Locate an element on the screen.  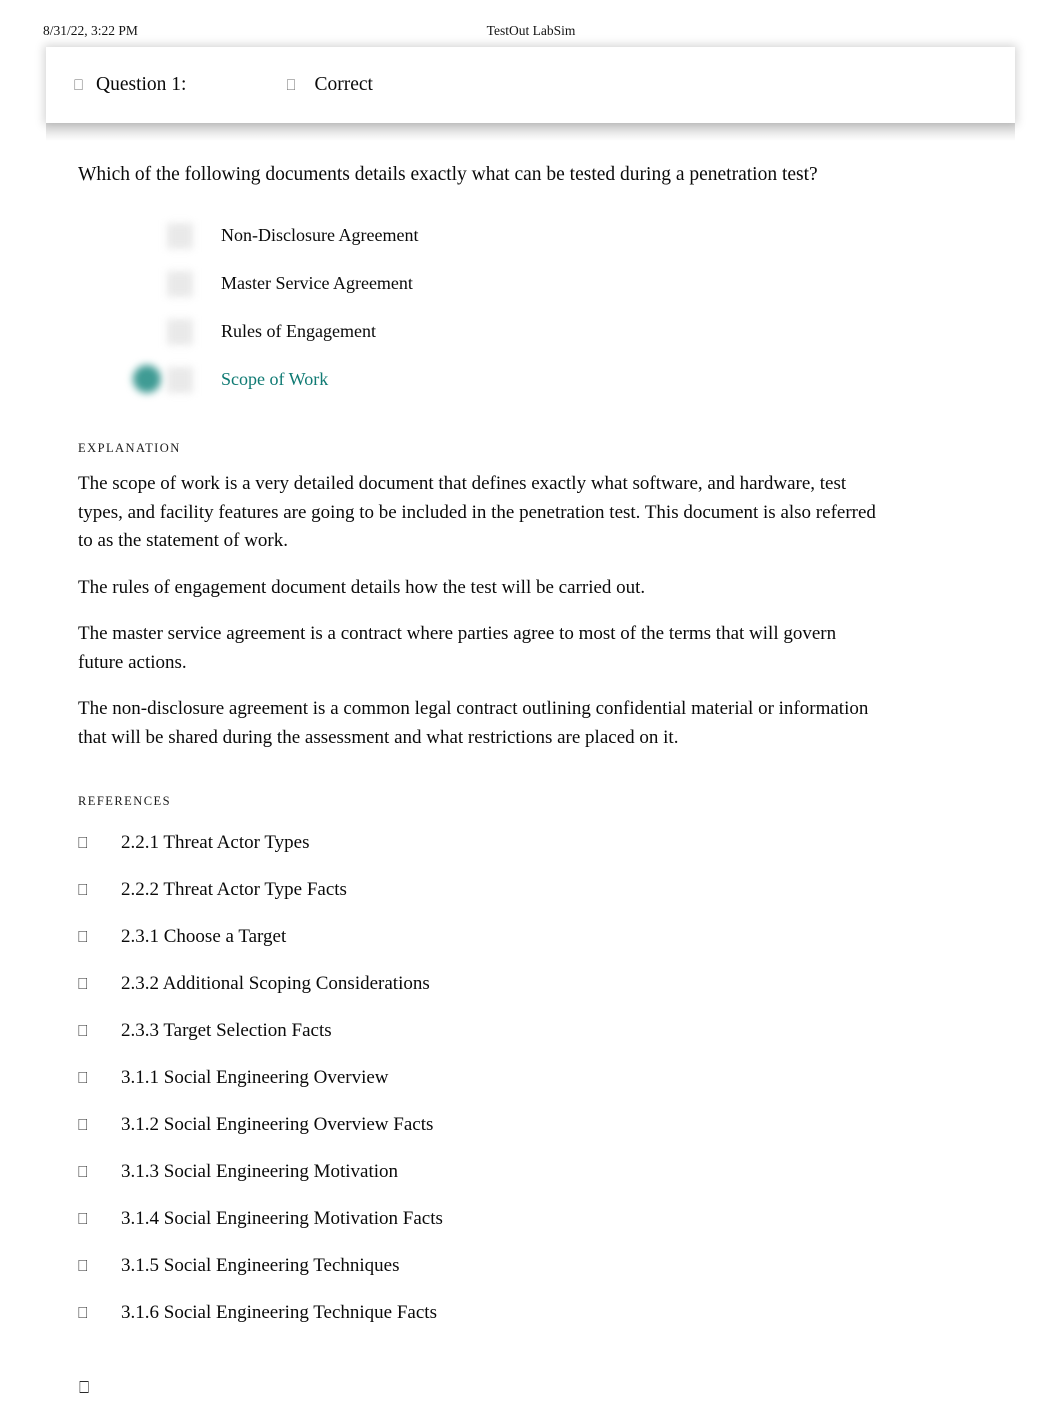
reference-item: ⎕ 3.1.3 Social Engineering Motivation is located at coordinates (531, 1171).